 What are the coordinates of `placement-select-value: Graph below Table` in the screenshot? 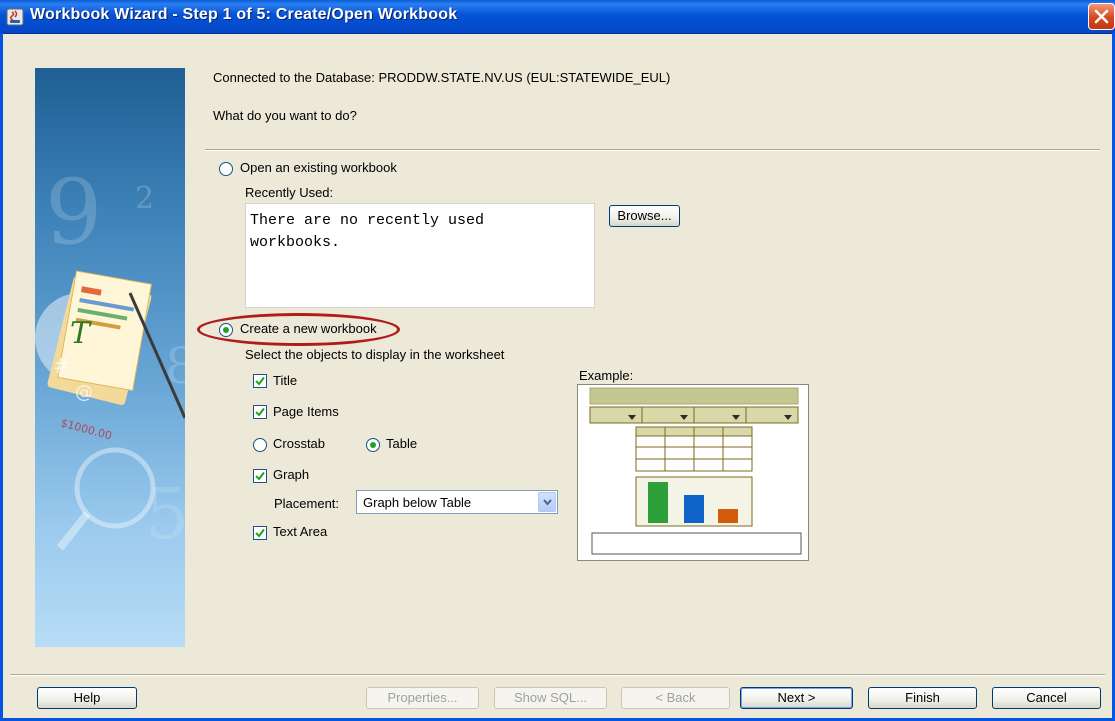 It's located at (417, 502).